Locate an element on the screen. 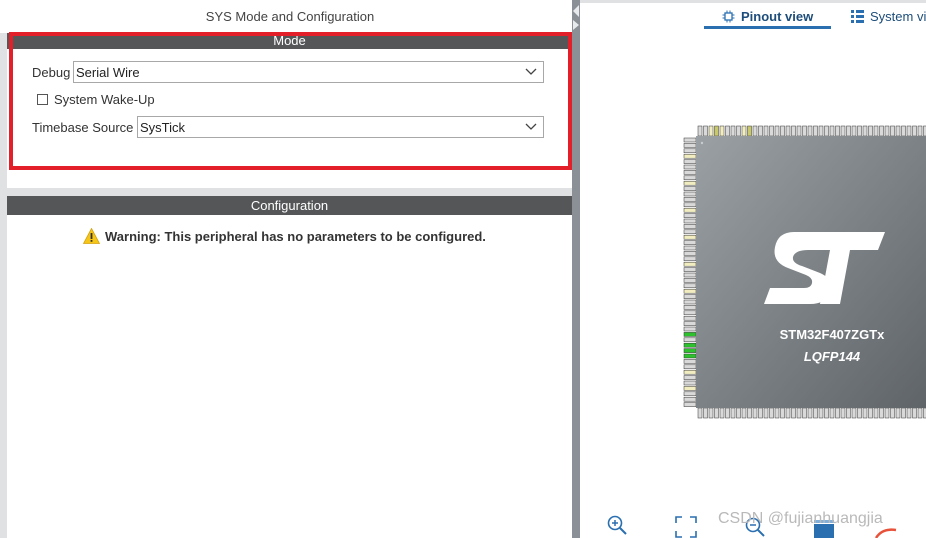  collapse-right-icon is located at coordinates (576, 25).